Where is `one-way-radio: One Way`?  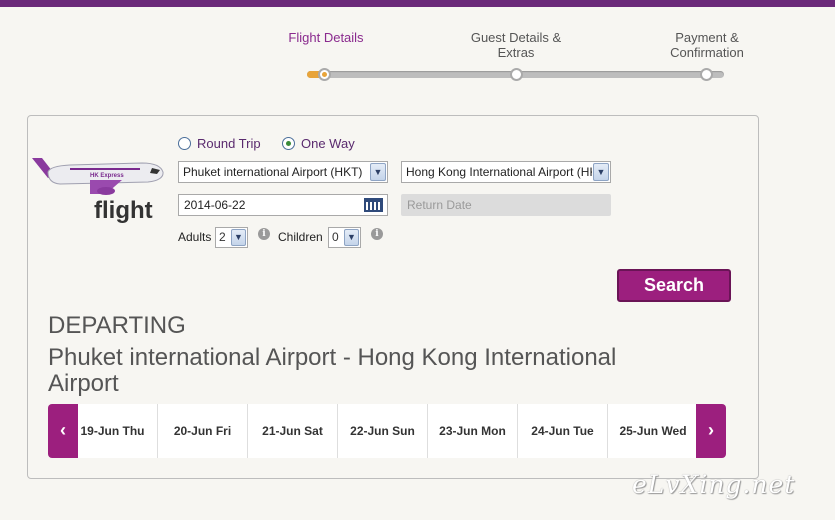 one-way-radio: One Way is located at coordinates (318, 143).